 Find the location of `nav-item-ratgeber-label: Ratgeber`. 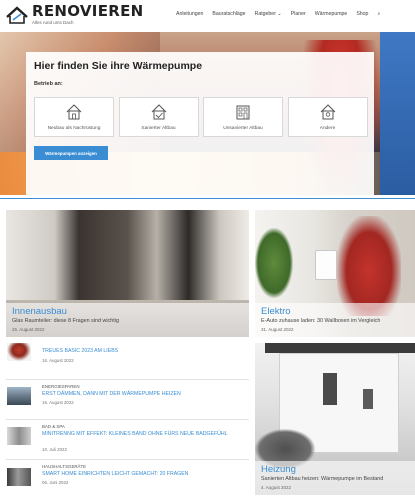

nav-item-ratgeber-label: Ratgeber is located at coordinates (265, 14).